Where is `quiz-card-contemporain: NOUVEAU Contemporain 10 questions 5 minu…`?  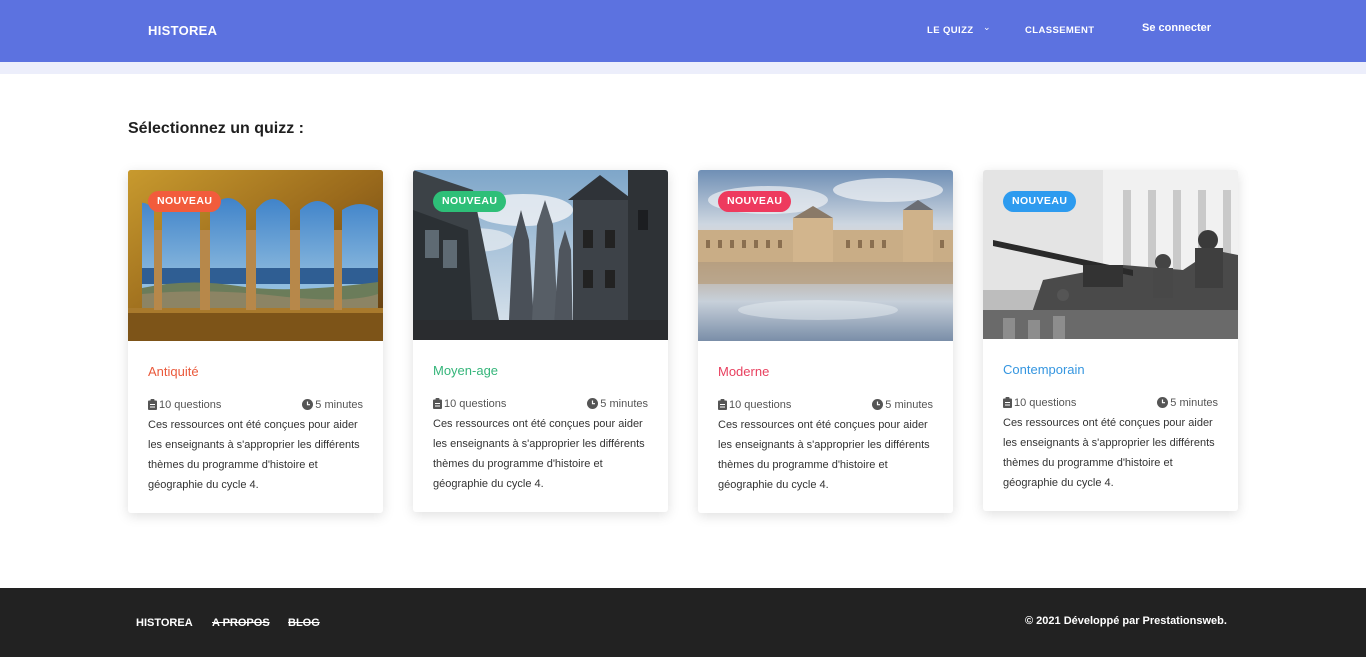
quiz-card-contemporain: NOUVEAU Contemporain 10 questions 5 minu… is located at coordinates (1110, 340).